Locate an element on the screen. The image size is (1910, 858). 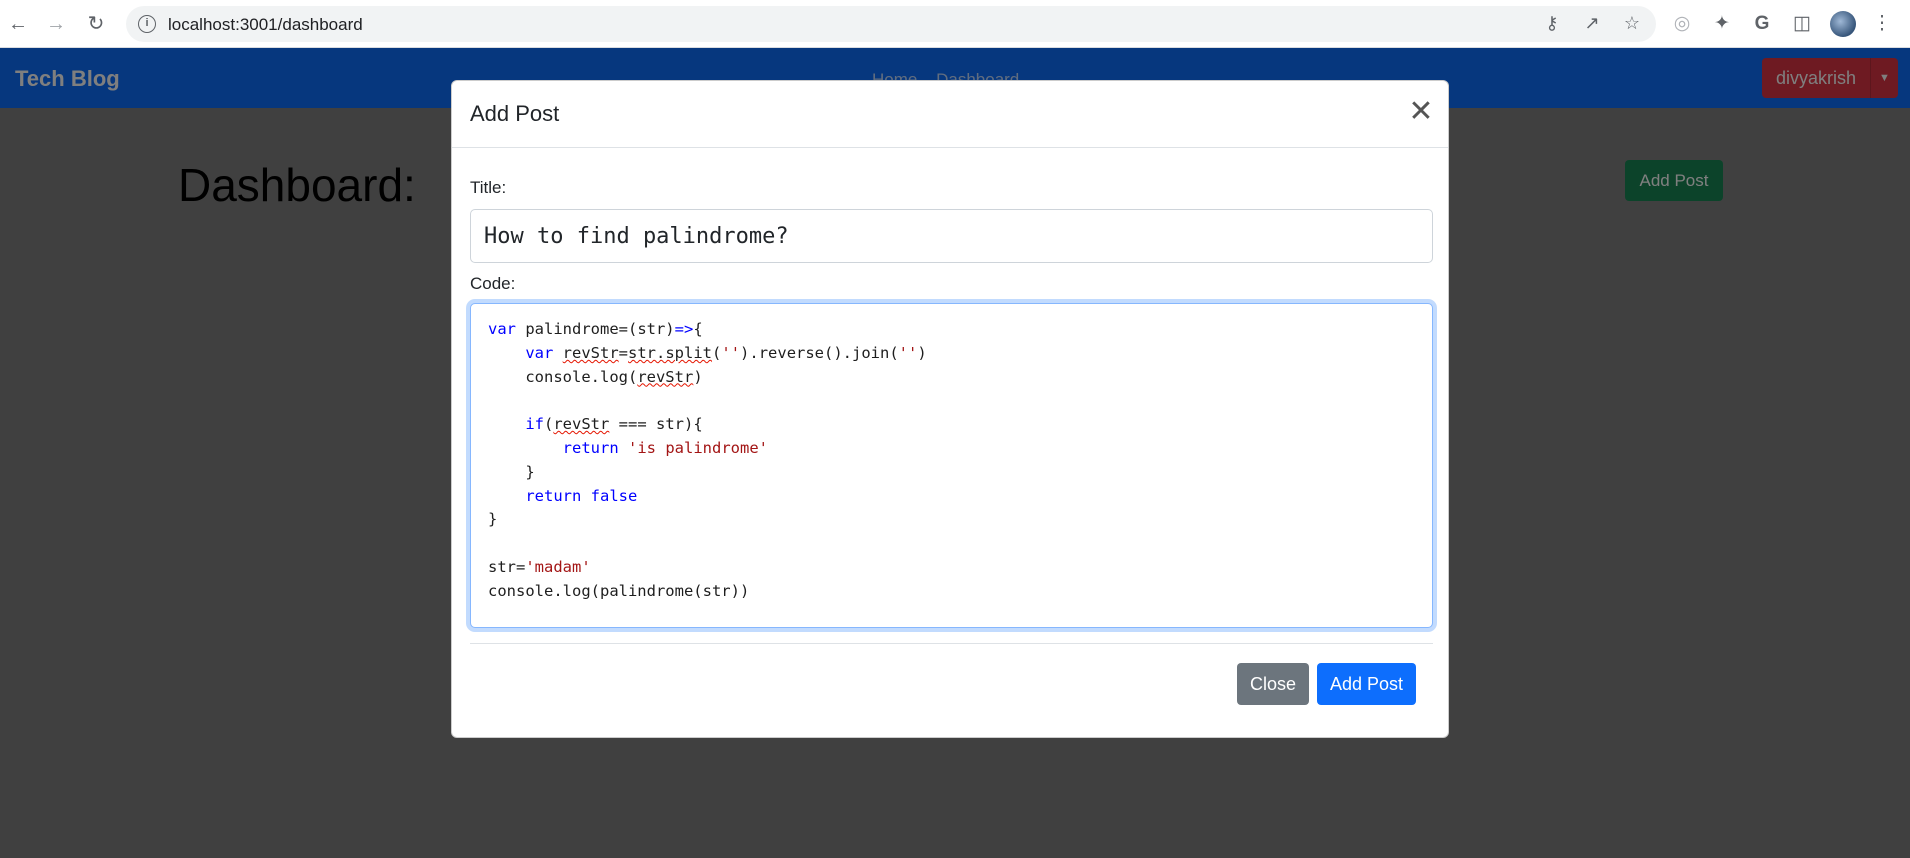
back-icon: ← is located at coordinates (18, 24).